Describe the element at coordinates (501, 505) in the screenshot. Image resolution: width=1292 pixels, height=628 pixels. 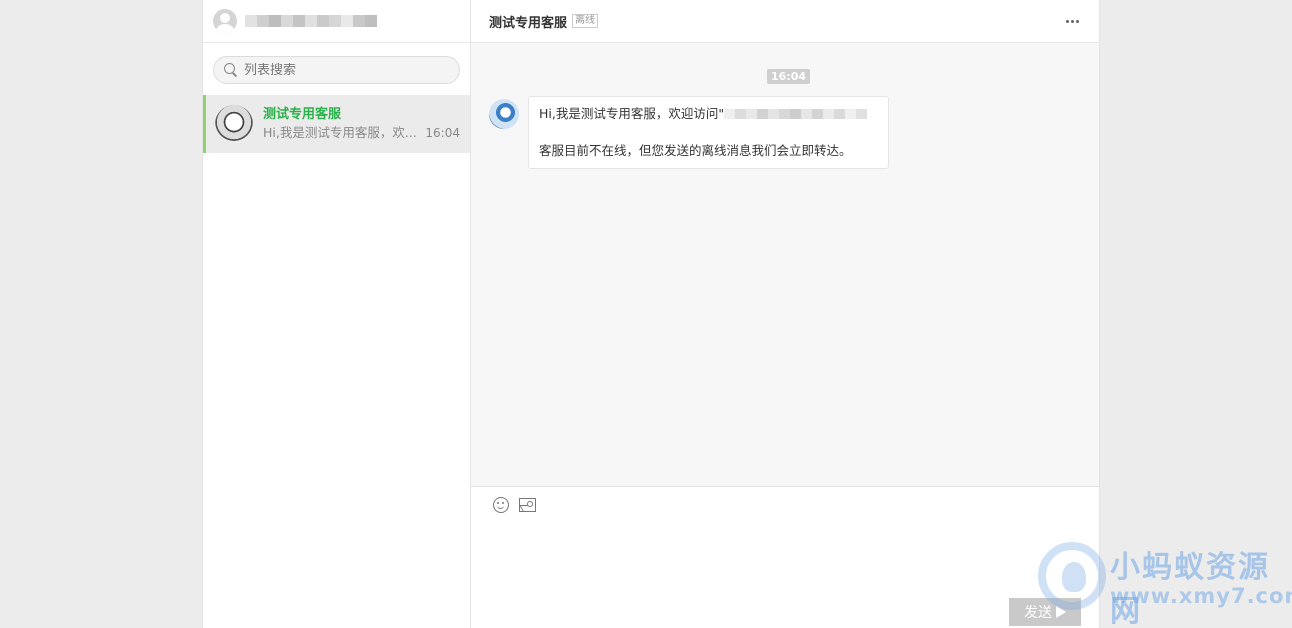
I see `emoji-icon` at that location.